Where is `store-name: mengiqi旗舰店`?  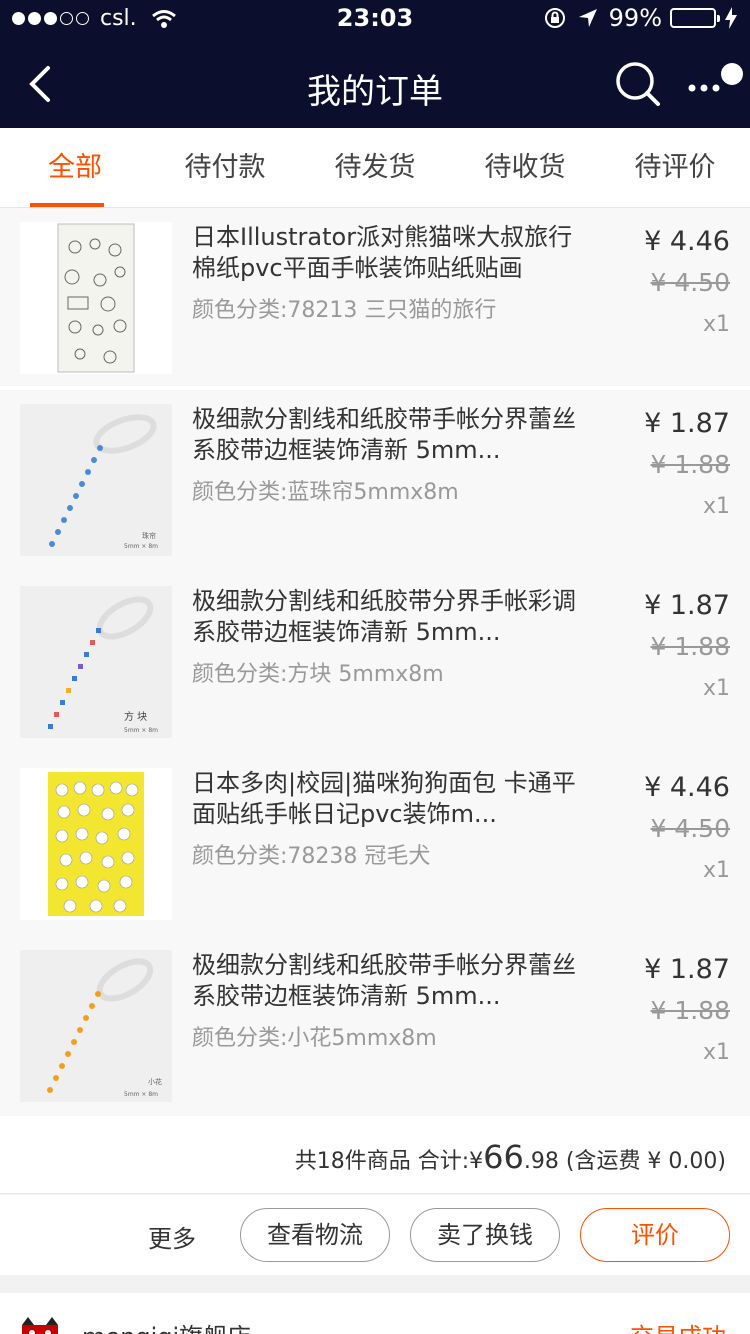 store-name: mengiqi旗舰店 is located at coordinates (166, 1325).